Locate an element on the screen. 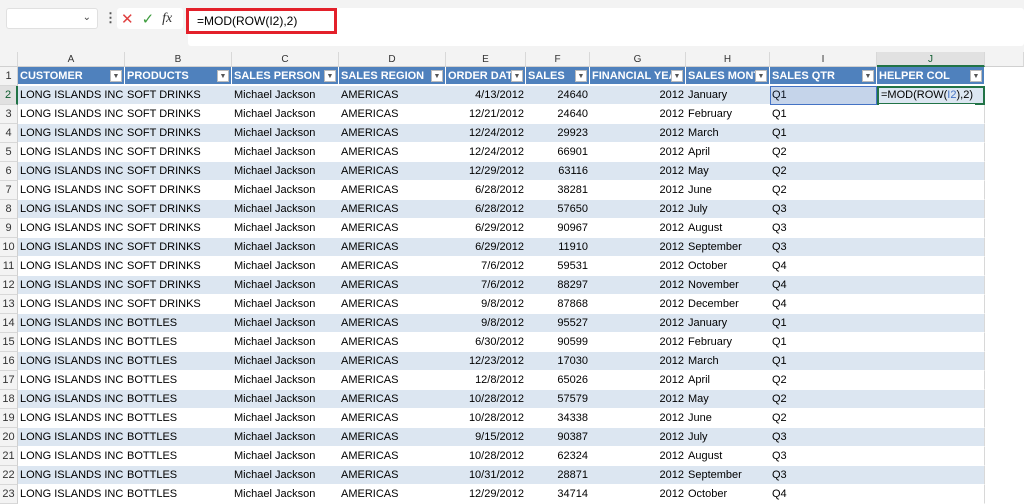 This screenshot has width=1024, height=504. row-header-4: 4 is located at coordinates (9, 133).